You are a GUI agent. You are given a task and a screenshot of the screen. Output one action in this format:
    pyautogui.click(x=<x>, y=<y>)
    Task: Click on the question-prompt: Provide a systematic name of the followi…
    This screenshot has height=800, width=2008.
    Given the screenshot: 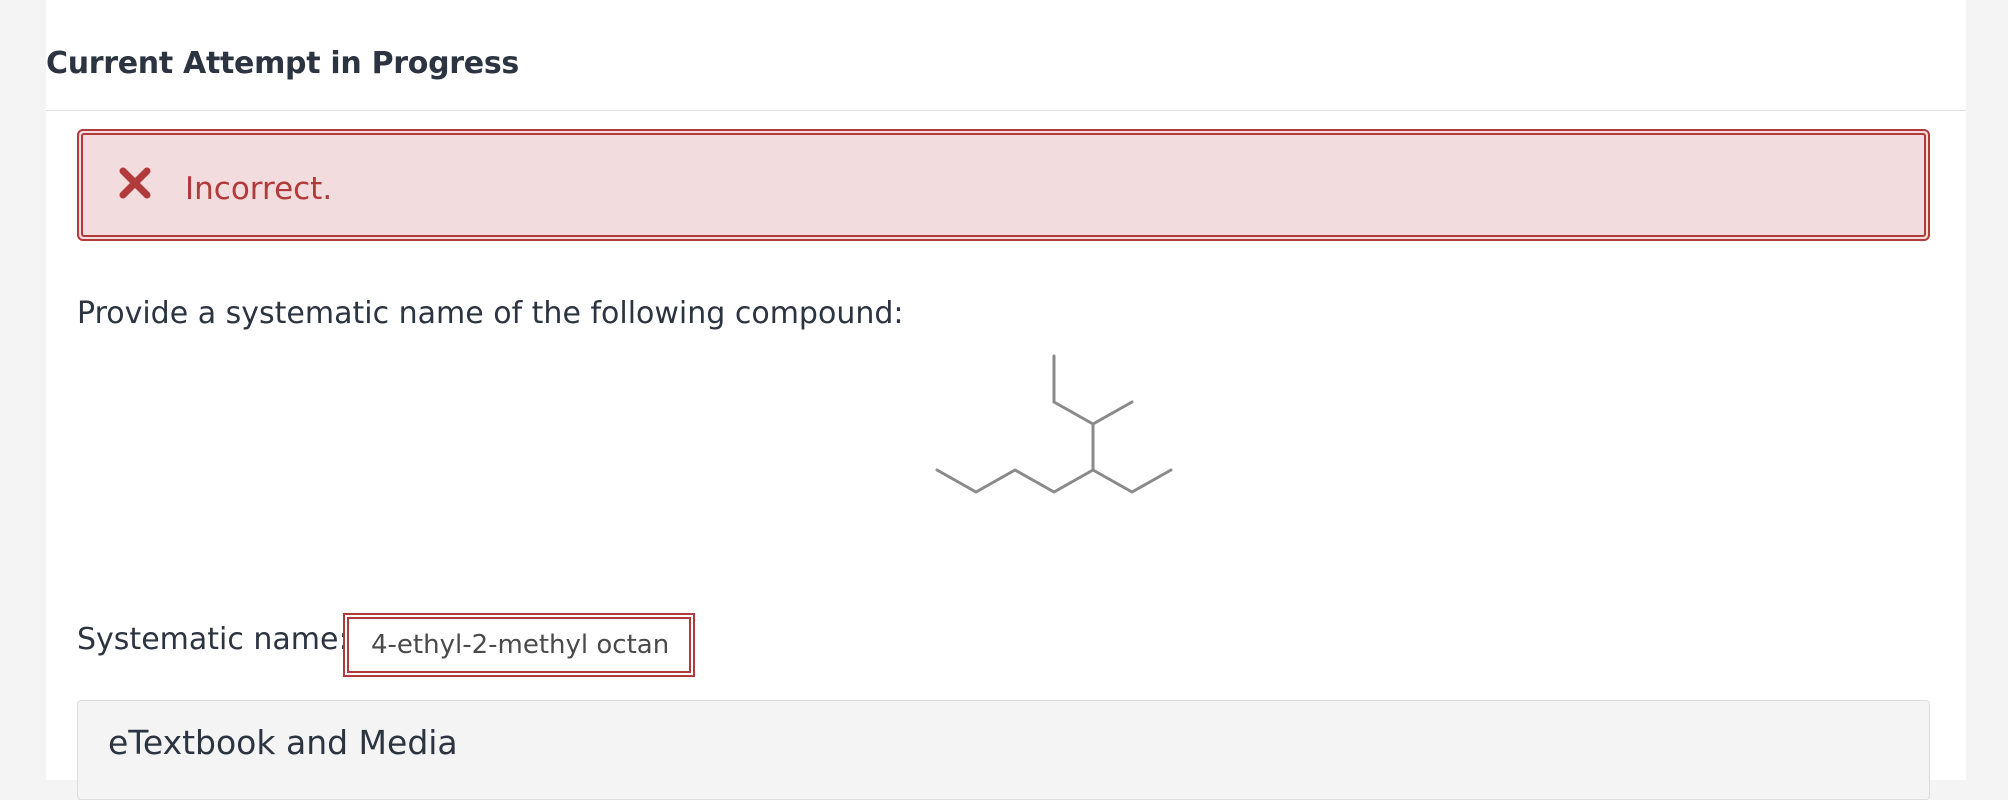 What is the action you would take?
    pyautogui.click(x=490, y=313)
    